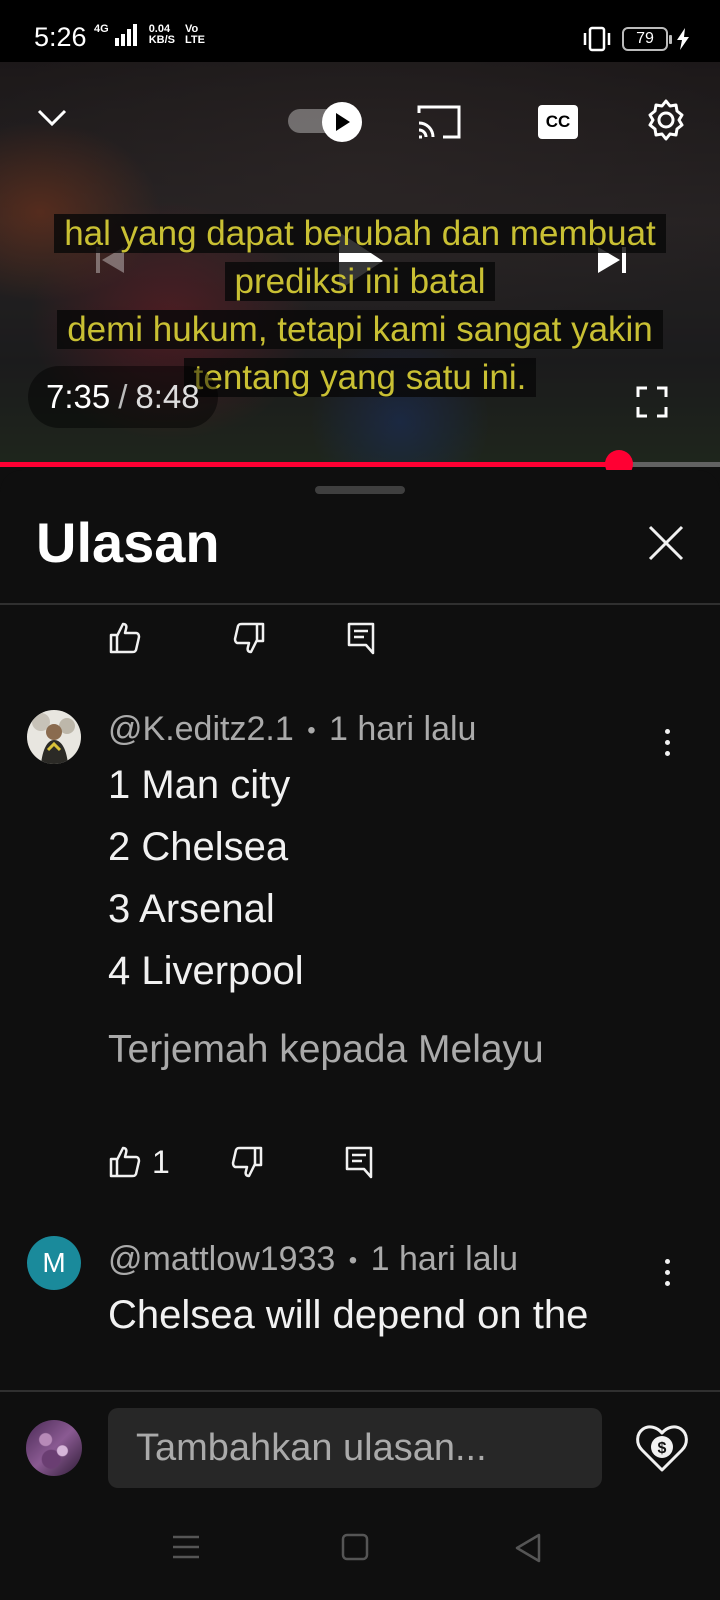  What do you see at coordinates (194, 40) in the screenshot?
I see `lte-label: LTE` at bounding box center [194, 40].